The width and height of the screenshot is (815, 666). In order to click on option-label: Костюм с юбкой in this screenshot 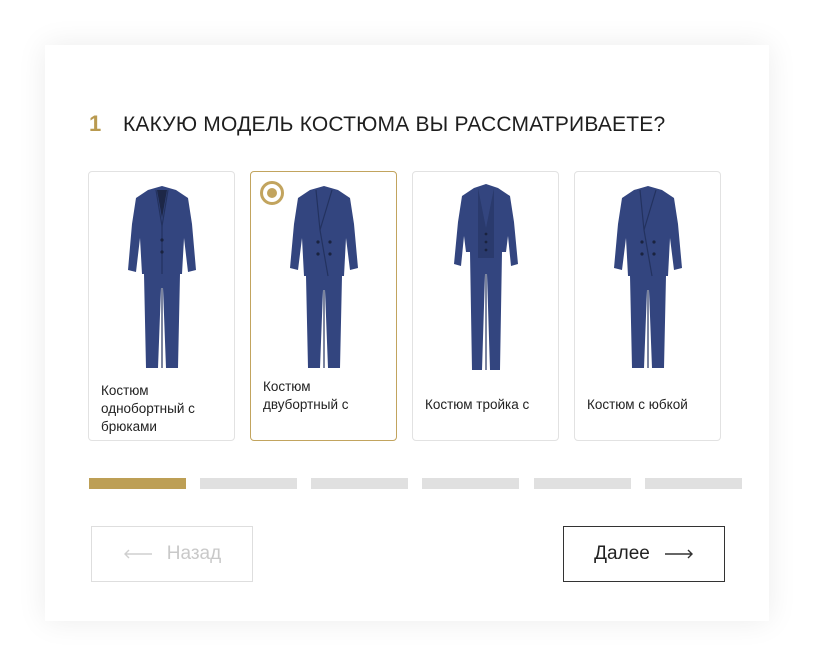, I will do `click(637, 404)`.